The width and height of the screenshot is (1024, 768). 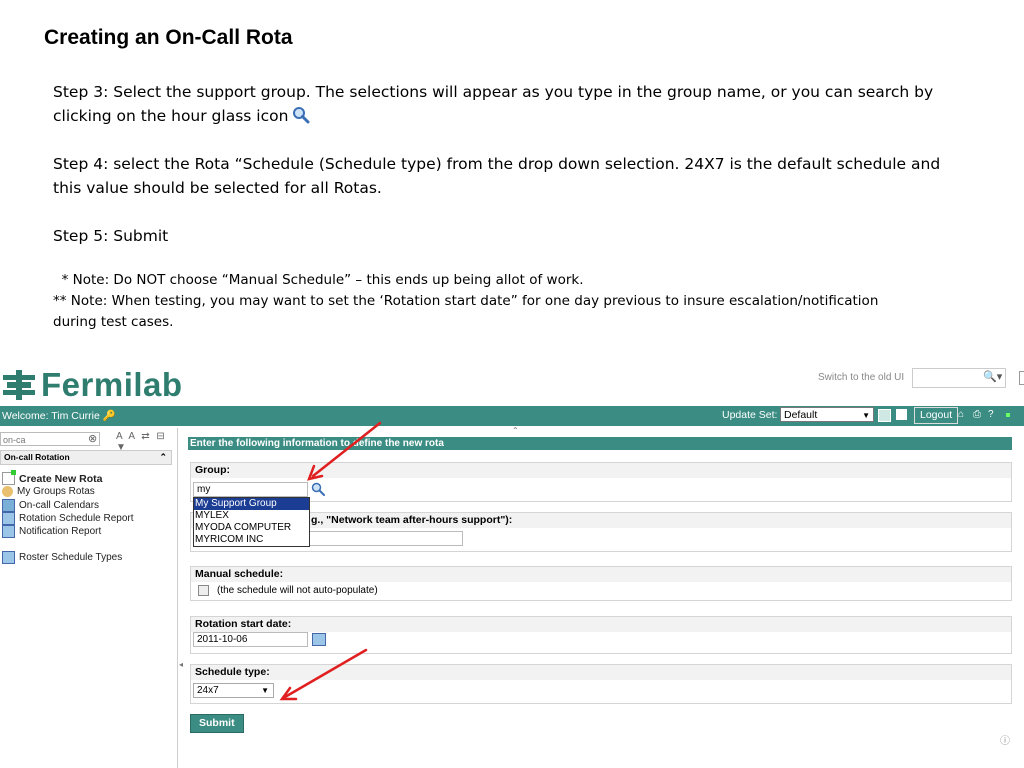 What do you see at coordinates (163, 457) in the screenshot?
I see `collapse-icon: ⌃` at bounding box center [163, 457].